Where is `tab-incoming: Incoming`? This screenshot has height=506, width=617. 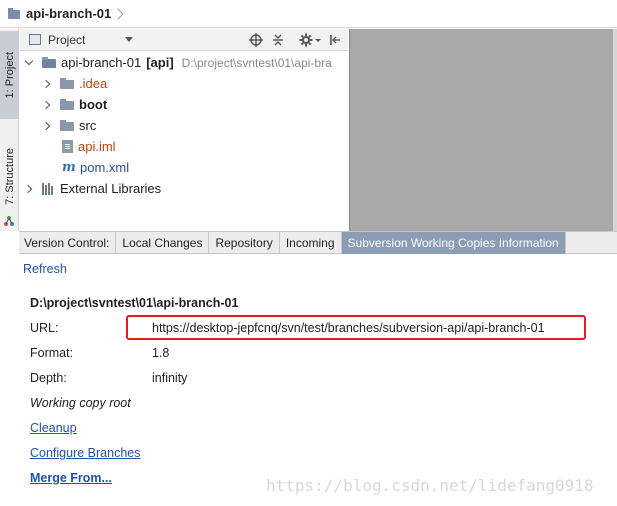
tab-incoming: Incoming is located at coordinates (311, 243).